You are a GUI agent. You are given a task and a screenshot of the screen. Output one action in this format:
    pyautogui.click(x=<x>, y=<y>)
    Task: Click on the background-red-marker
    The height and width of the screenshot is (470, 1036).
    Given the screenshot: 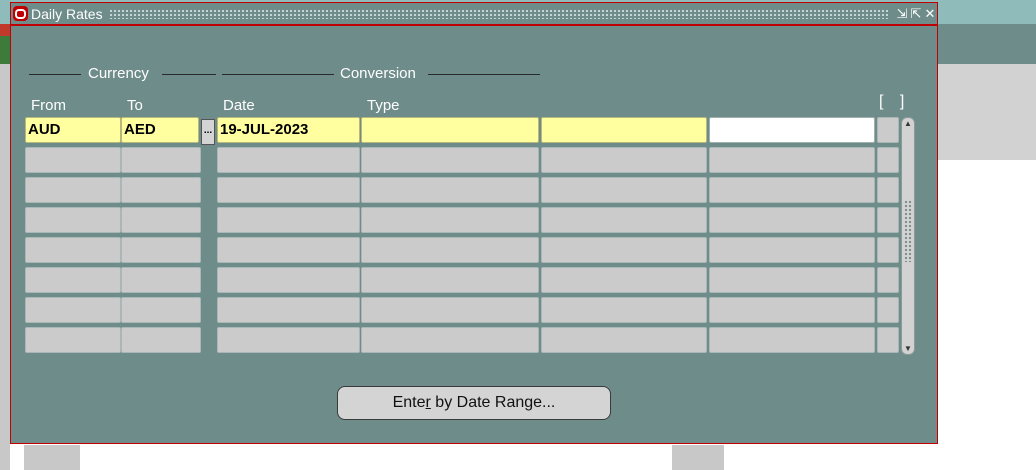 What is the action you would take?
    pyautogui.click(x=5, y=30)
    